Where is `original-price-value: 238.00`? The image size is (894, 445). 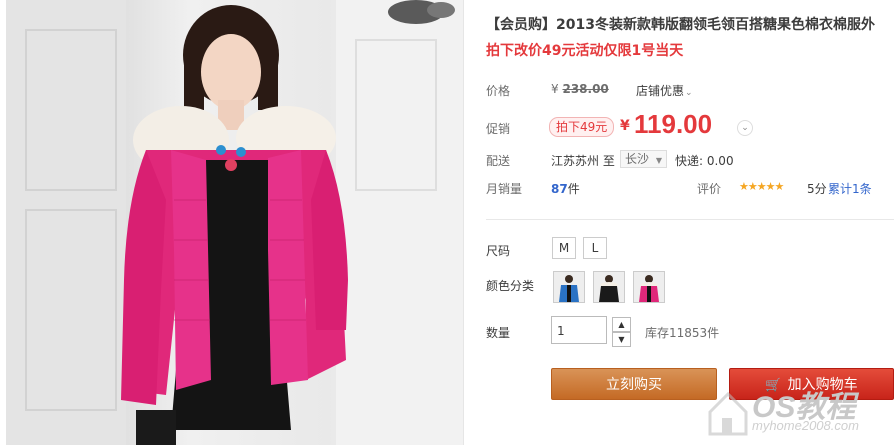 original-price-value: 238.00 is located at coordinates (585, 89).